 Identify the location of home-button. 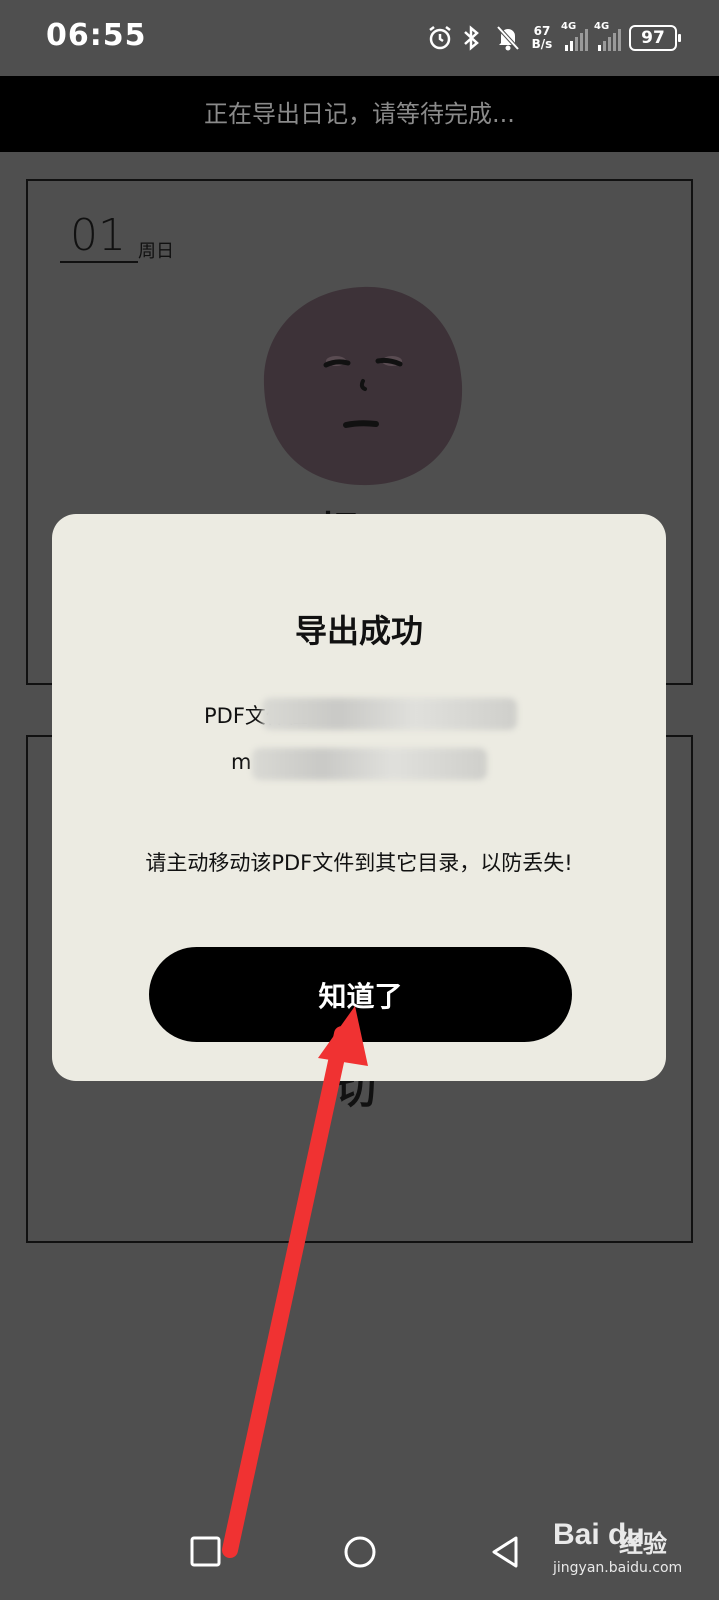
(360, 1552).